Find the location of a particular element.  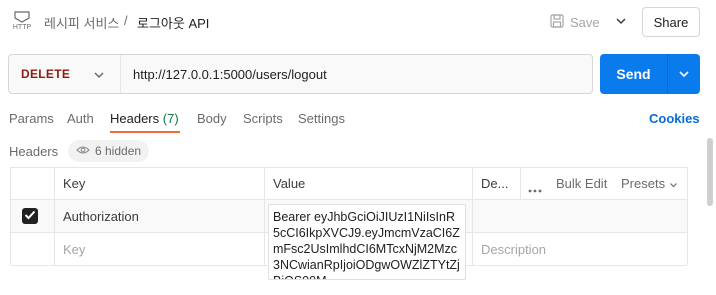

tab-headers: Headers (7) is located at coordinates (144, 118).